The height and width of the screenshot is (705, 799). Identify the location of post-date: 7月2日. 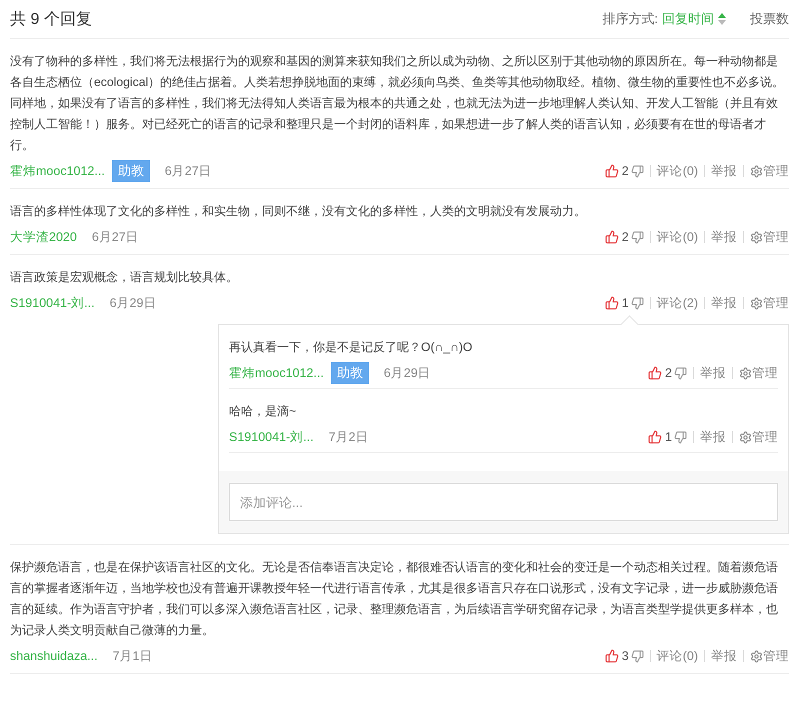
(349, 437).